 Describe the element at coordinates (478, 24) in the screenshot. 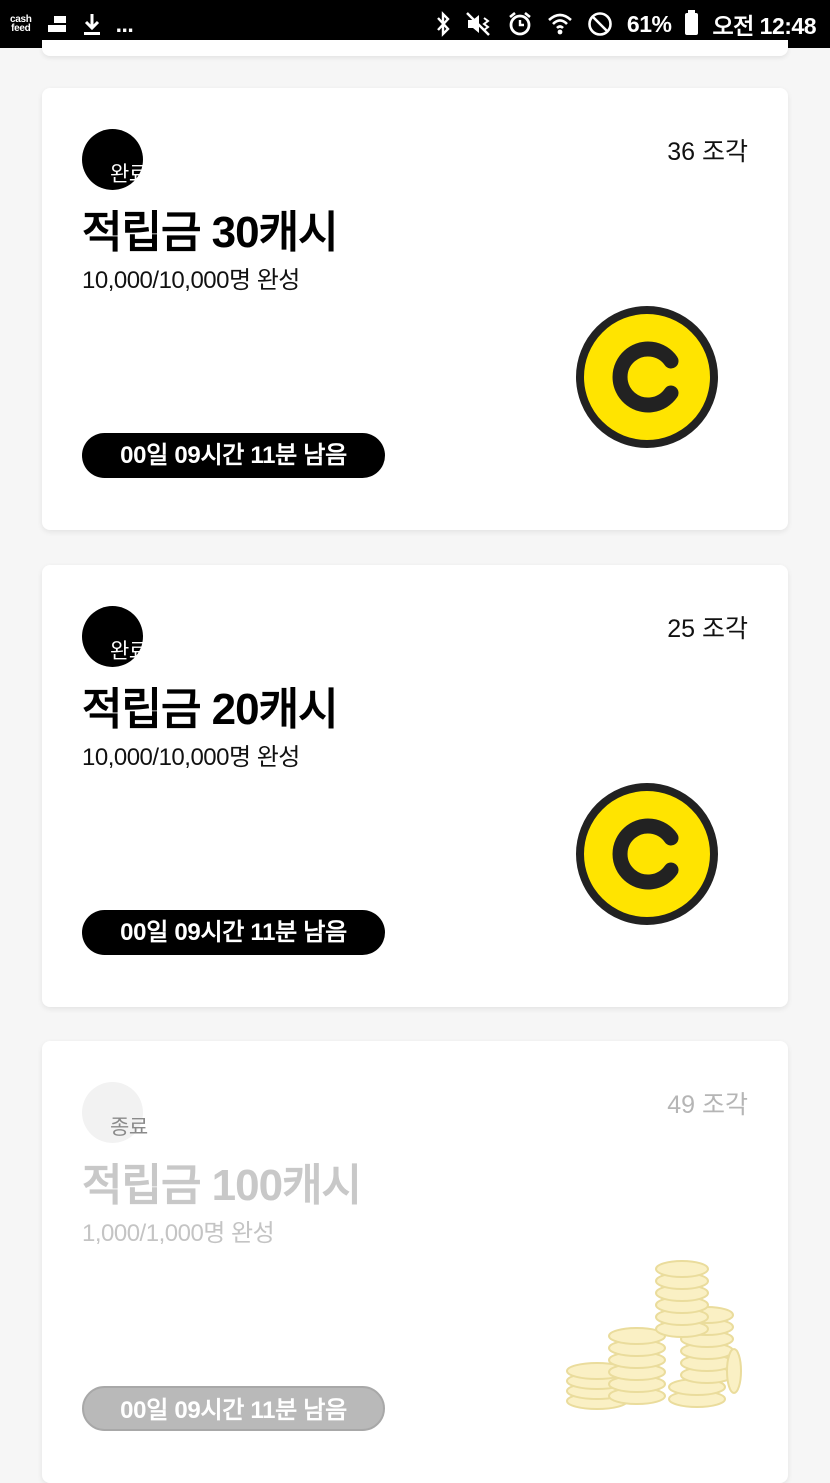

I see `mute-vibrate-icon` at that location.